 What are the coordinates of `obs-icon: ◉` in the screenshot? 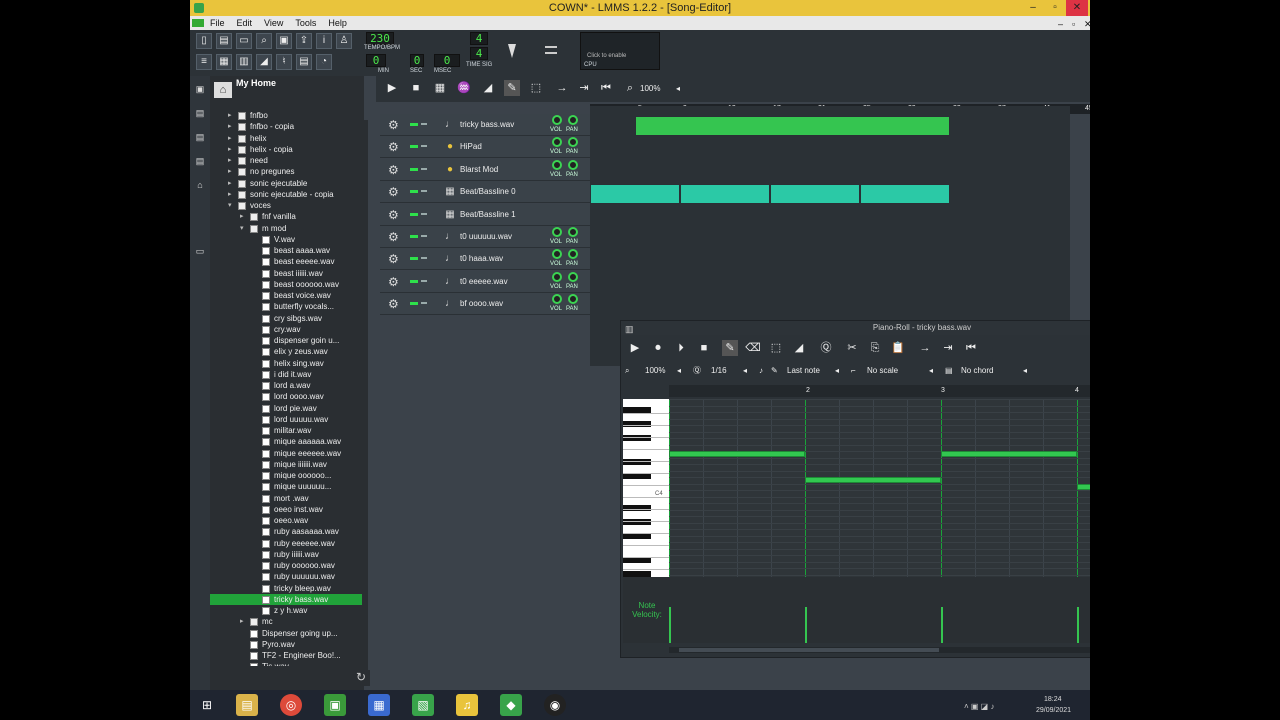 It's located at (555, 705).